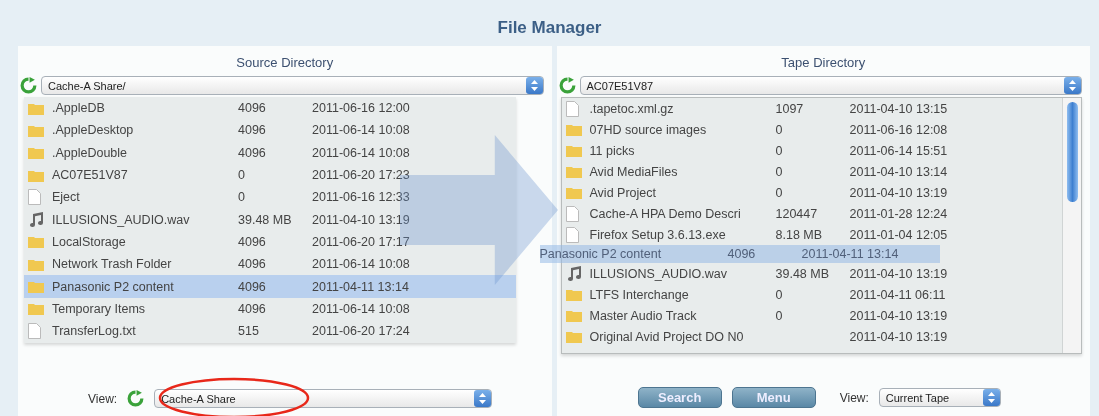 The height and width of the screenshot is (416, 1099). Describe the element at coordinates (823, 63) in the screenshot. I see `panel-heading: Tape Directory` at that location.